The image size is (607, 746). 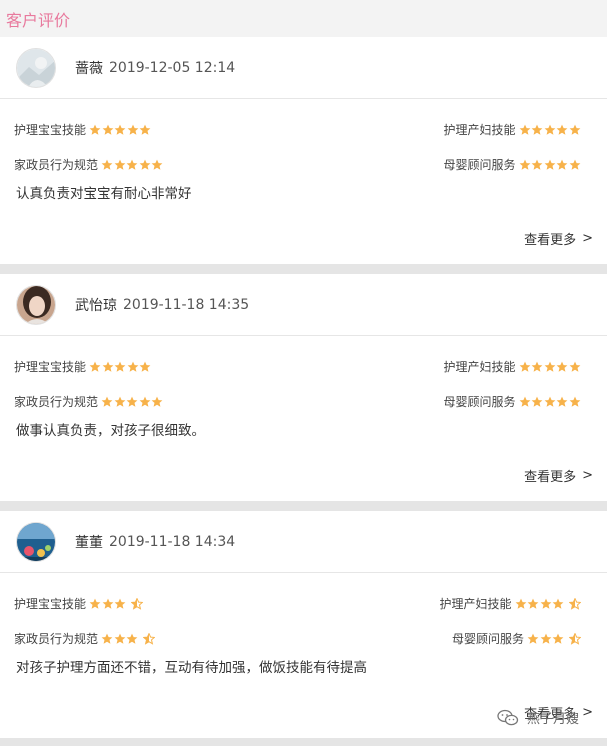 What do you see at coordinates (303, 305) in the screenshot?
I see `review-header: 武怡琼 2019-11-18 14:35` at bounding box center [303, 305].